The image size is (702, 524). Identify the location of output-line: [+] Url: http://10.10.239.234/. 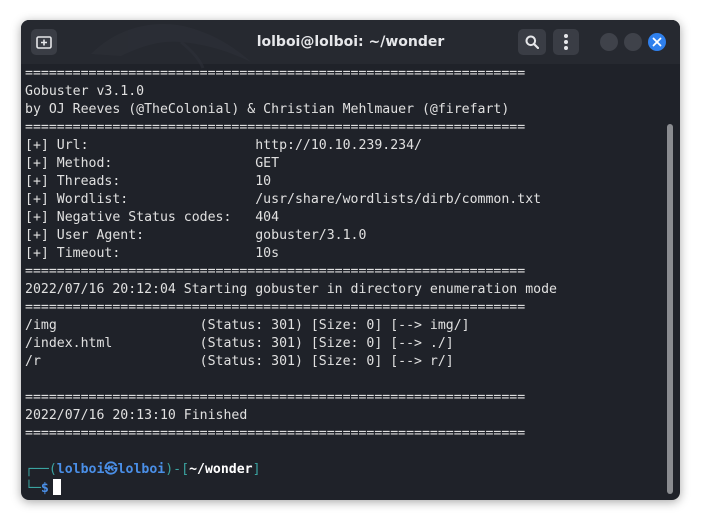
(223, 145).